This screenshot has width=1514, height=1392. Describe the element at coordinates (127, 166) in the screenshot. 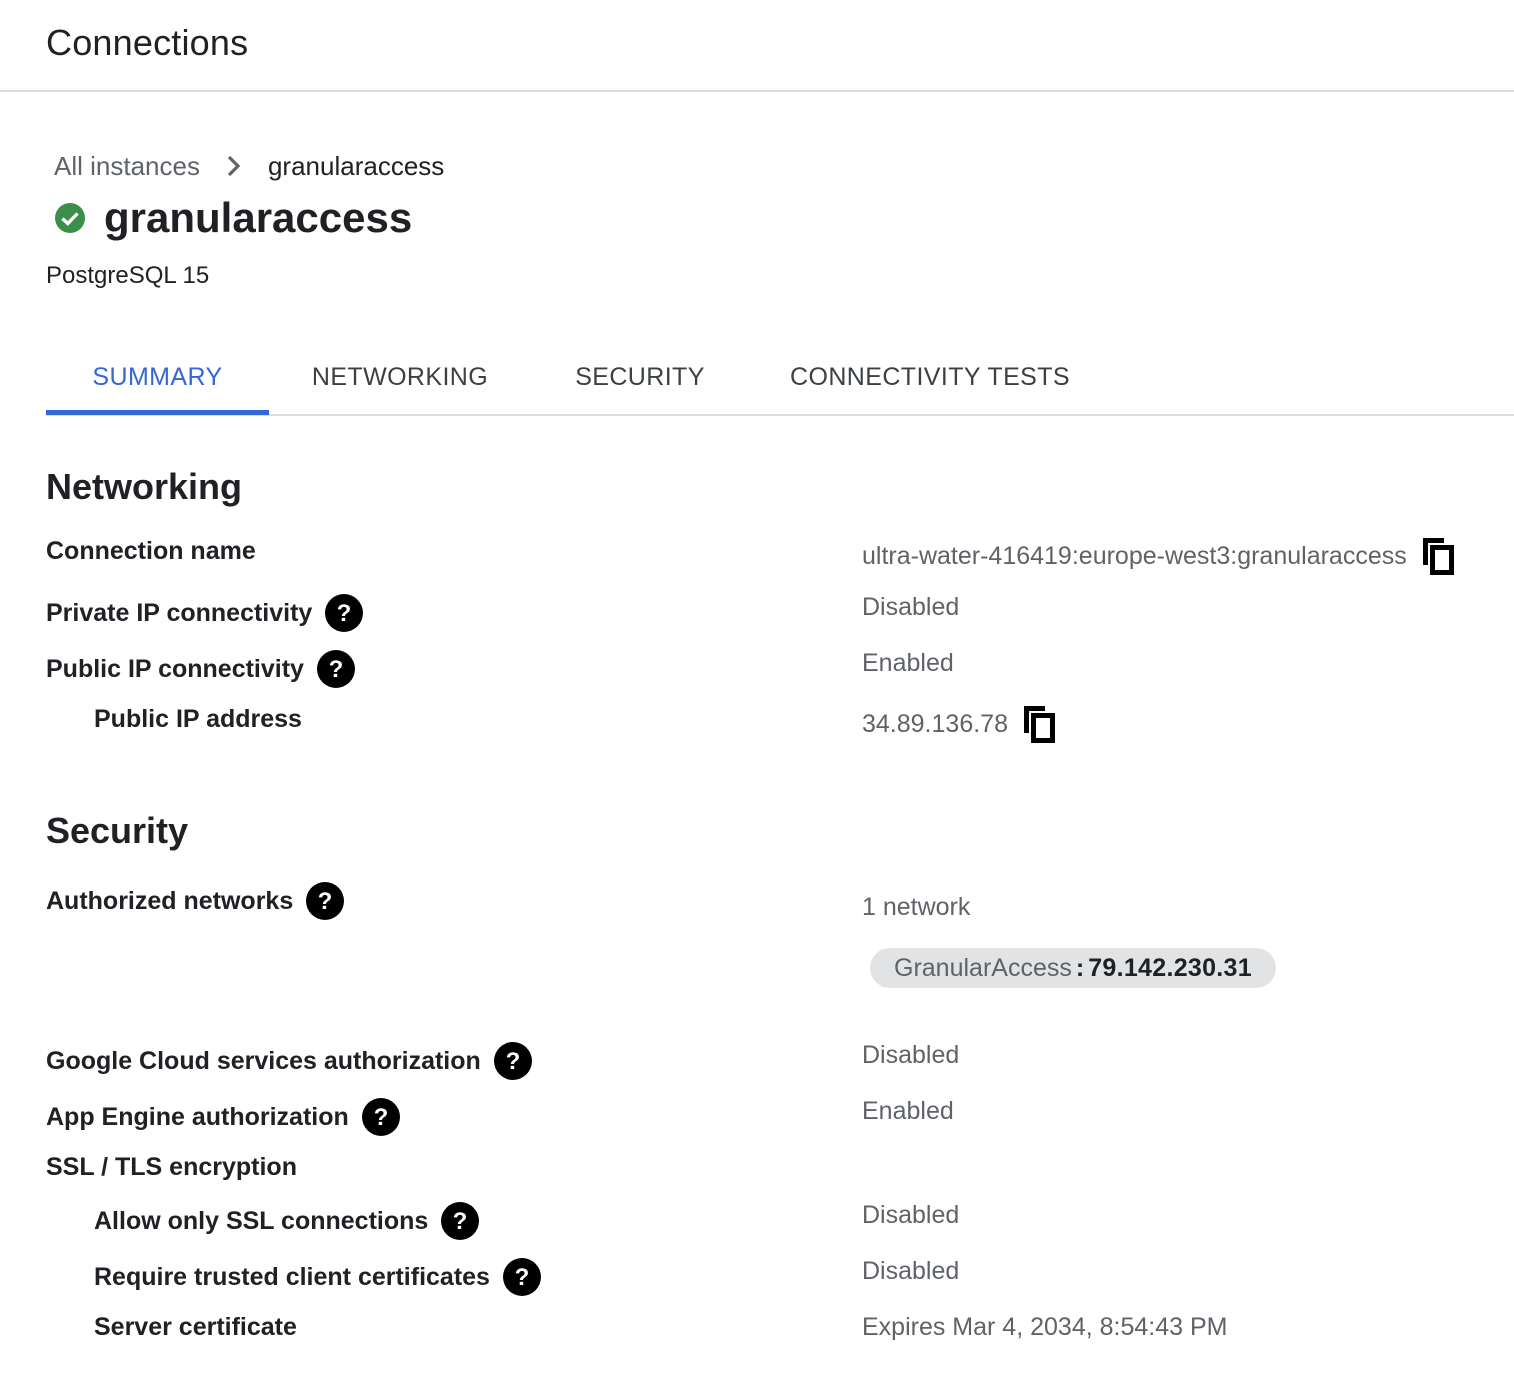

I see `breadcrumb-all-instances-link: All instances` at that location.